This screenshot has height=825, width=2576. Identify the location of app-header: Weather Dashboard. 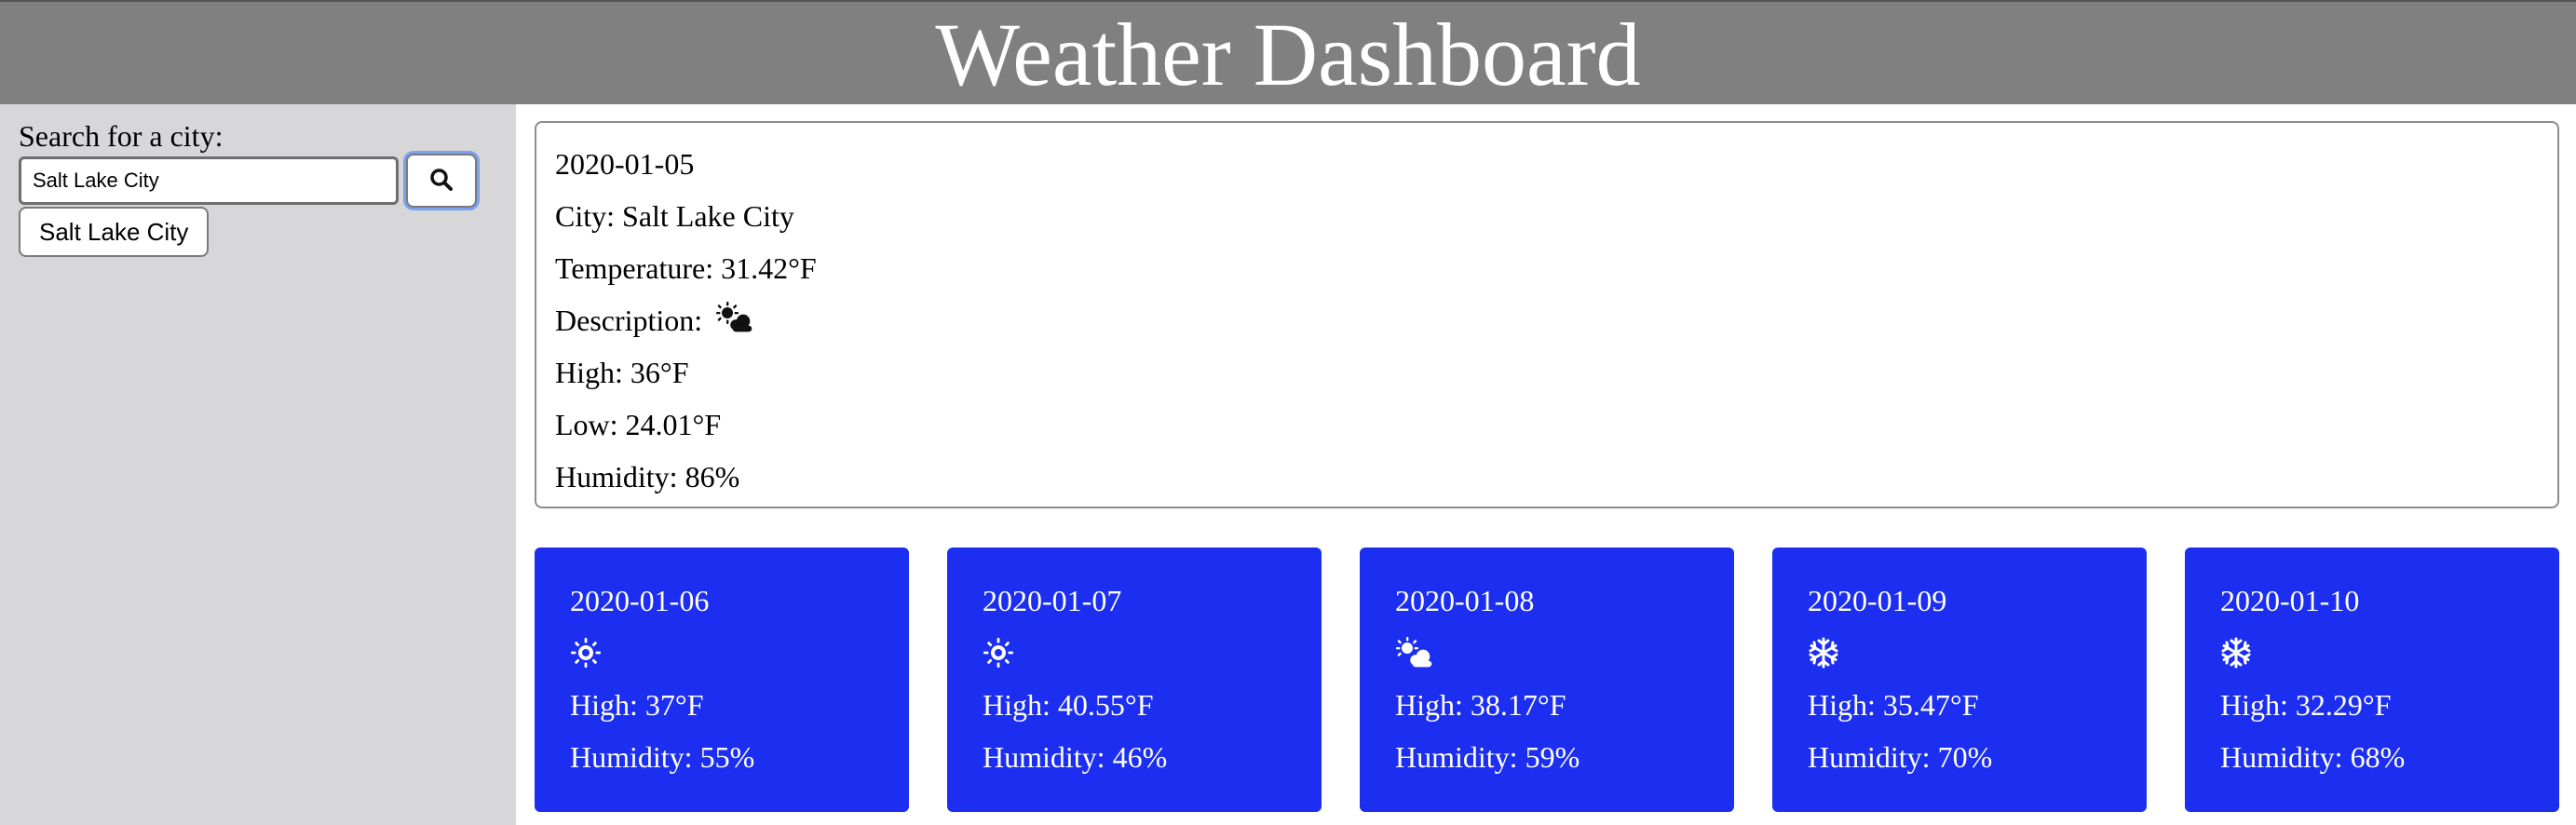
(1288, 52).